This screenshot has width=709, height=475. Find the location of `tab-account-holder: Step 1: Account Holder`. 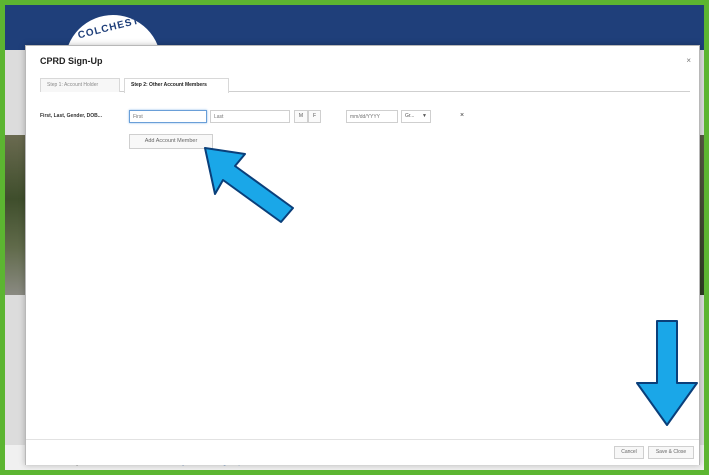

tab-account-holder: Step 1: Account Holder is located at coordinates (80, 85).